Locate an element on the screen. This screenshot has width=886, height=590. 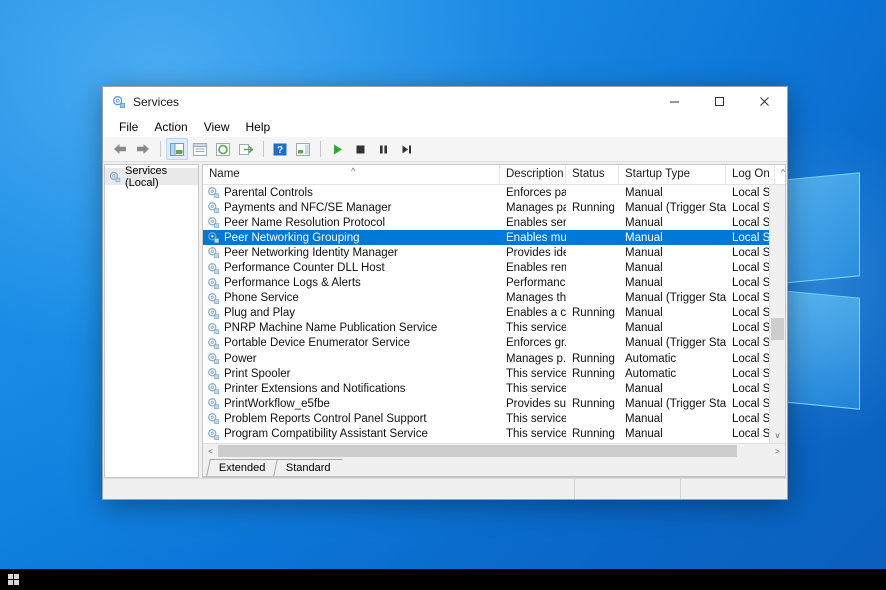
vertical-scrollbar-track is located at coordinates (777, 306).